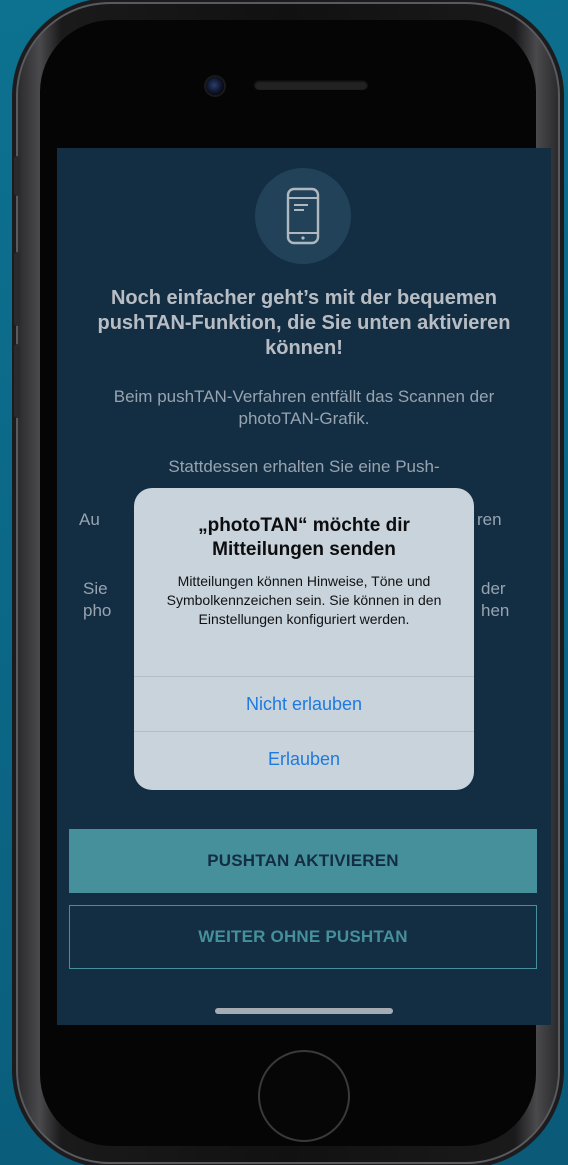 The width and height of the screenshot is (568, 1165). What do you see at coordinates (17, 381) in the screenshot?
I see `side-button-volume-down` at bounding box center [17, 381].